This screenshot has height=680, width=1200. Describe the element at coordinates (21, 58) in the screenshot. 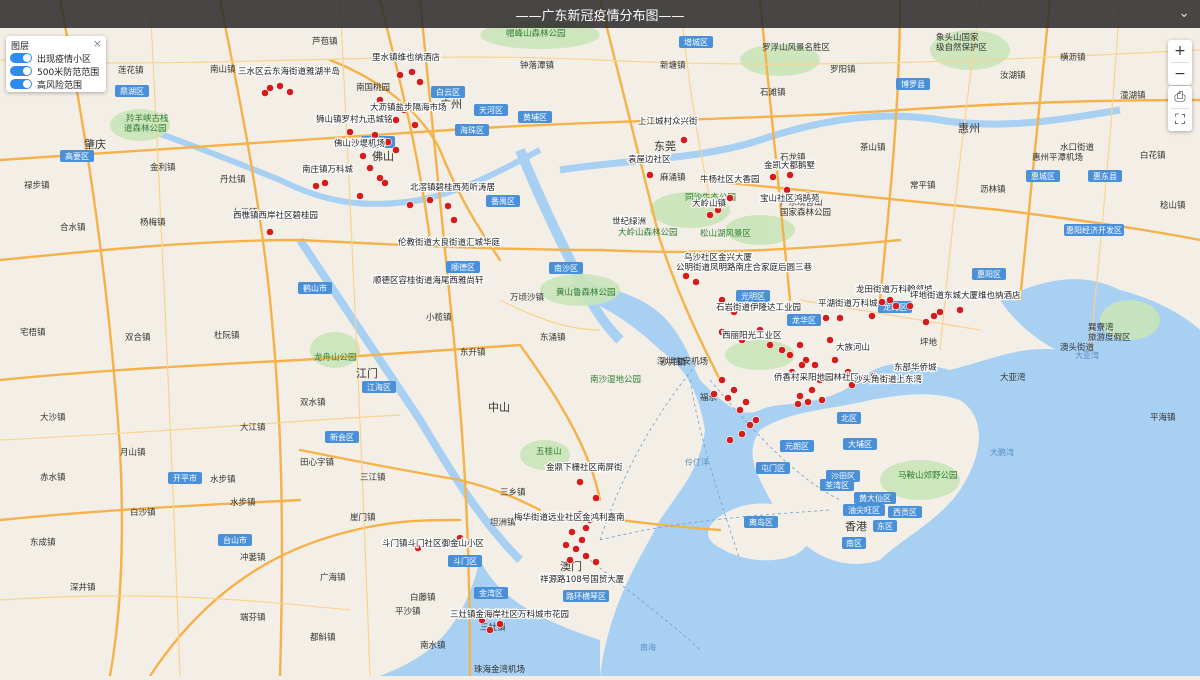

I see `layer-toggle-cases` at that location.